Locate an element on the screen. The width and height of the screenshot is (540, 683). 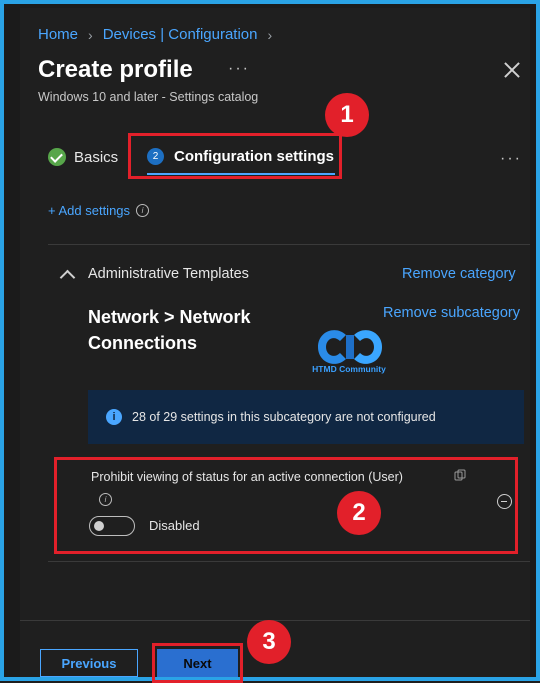
annotation-badge-1: 1 is located at coordinates (347, 115).